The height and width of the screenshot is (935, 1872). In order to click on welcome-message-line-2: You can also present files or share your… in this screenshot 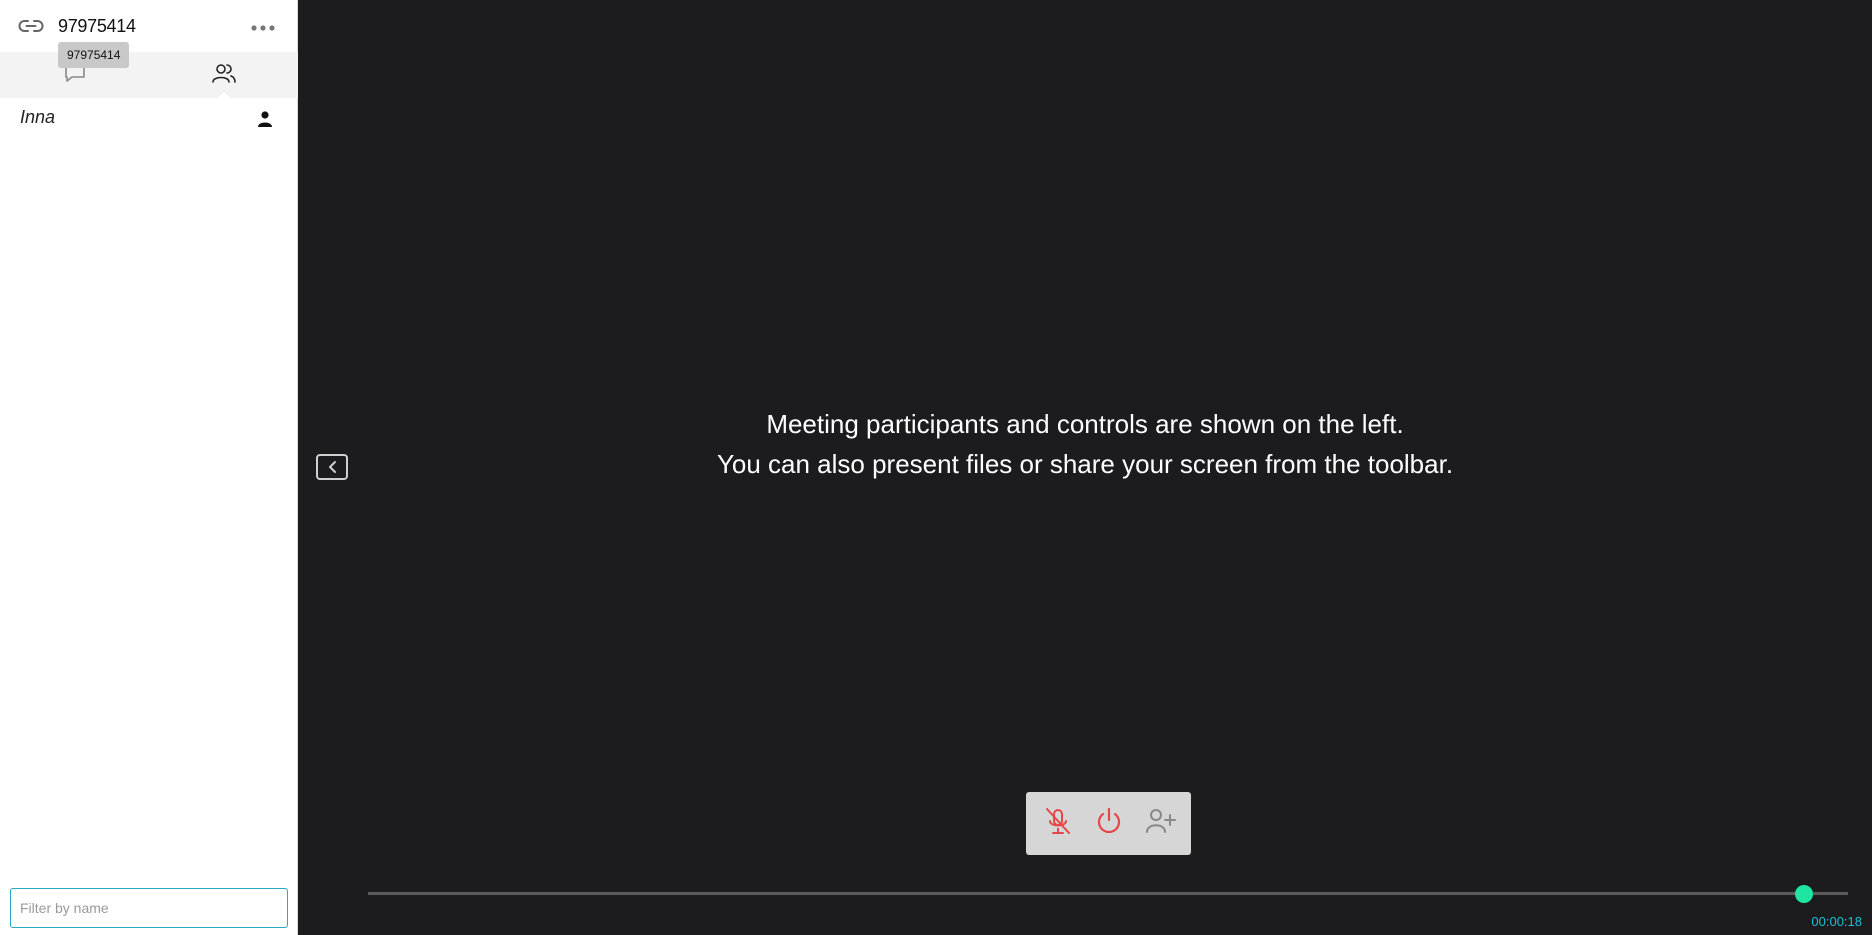, I will do `click(1085, 464)`.